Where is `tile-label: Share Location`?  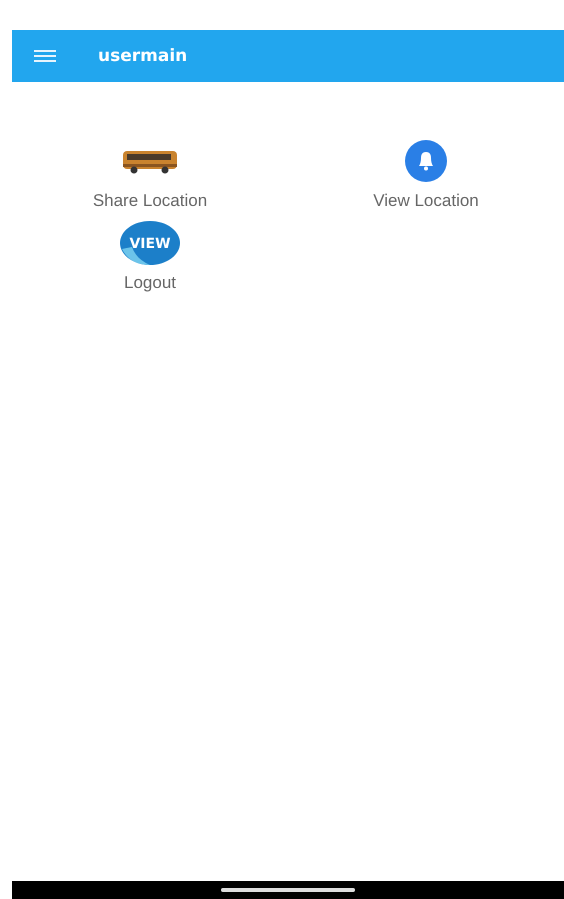
tile-label: Share Location is located at coordinates (150, 201).